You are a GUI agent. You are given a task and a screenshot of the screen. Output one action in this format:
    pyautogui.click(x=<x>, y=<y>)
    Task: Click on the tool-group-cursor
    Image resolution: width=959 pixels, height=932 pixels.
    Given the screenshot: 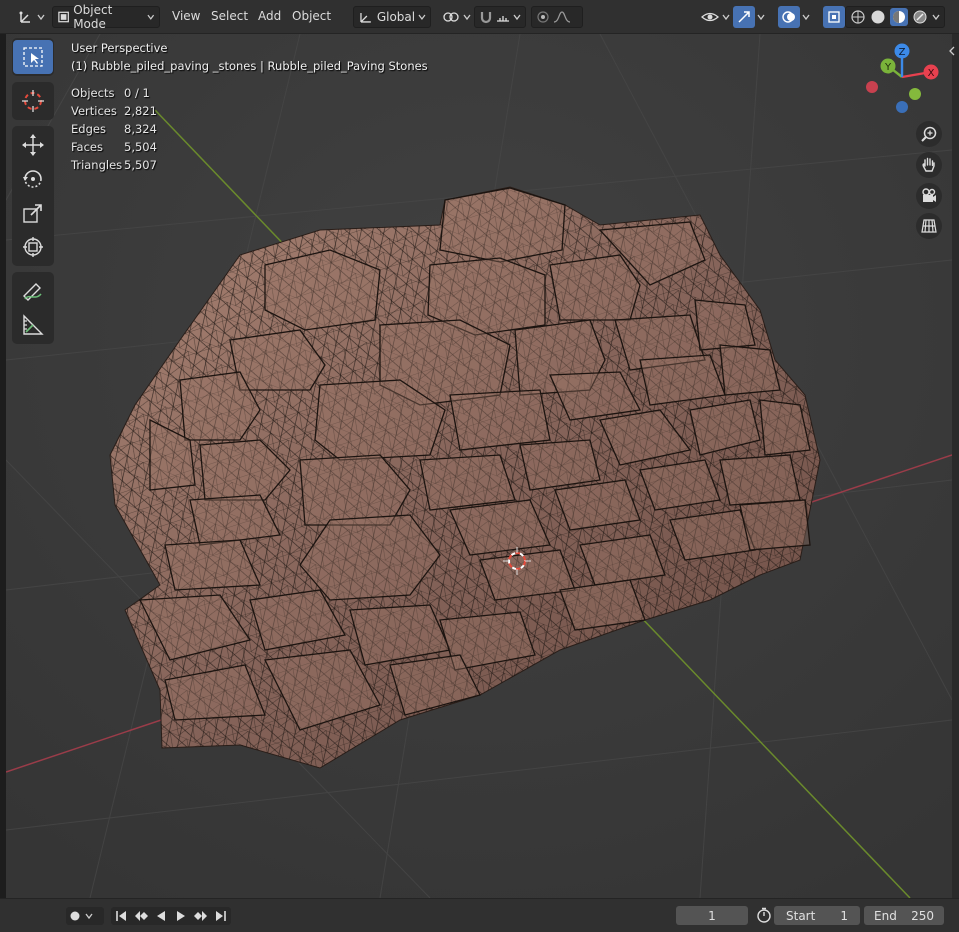 What is the action you would take?
    pyautogui.click(x=33, y=101)
    